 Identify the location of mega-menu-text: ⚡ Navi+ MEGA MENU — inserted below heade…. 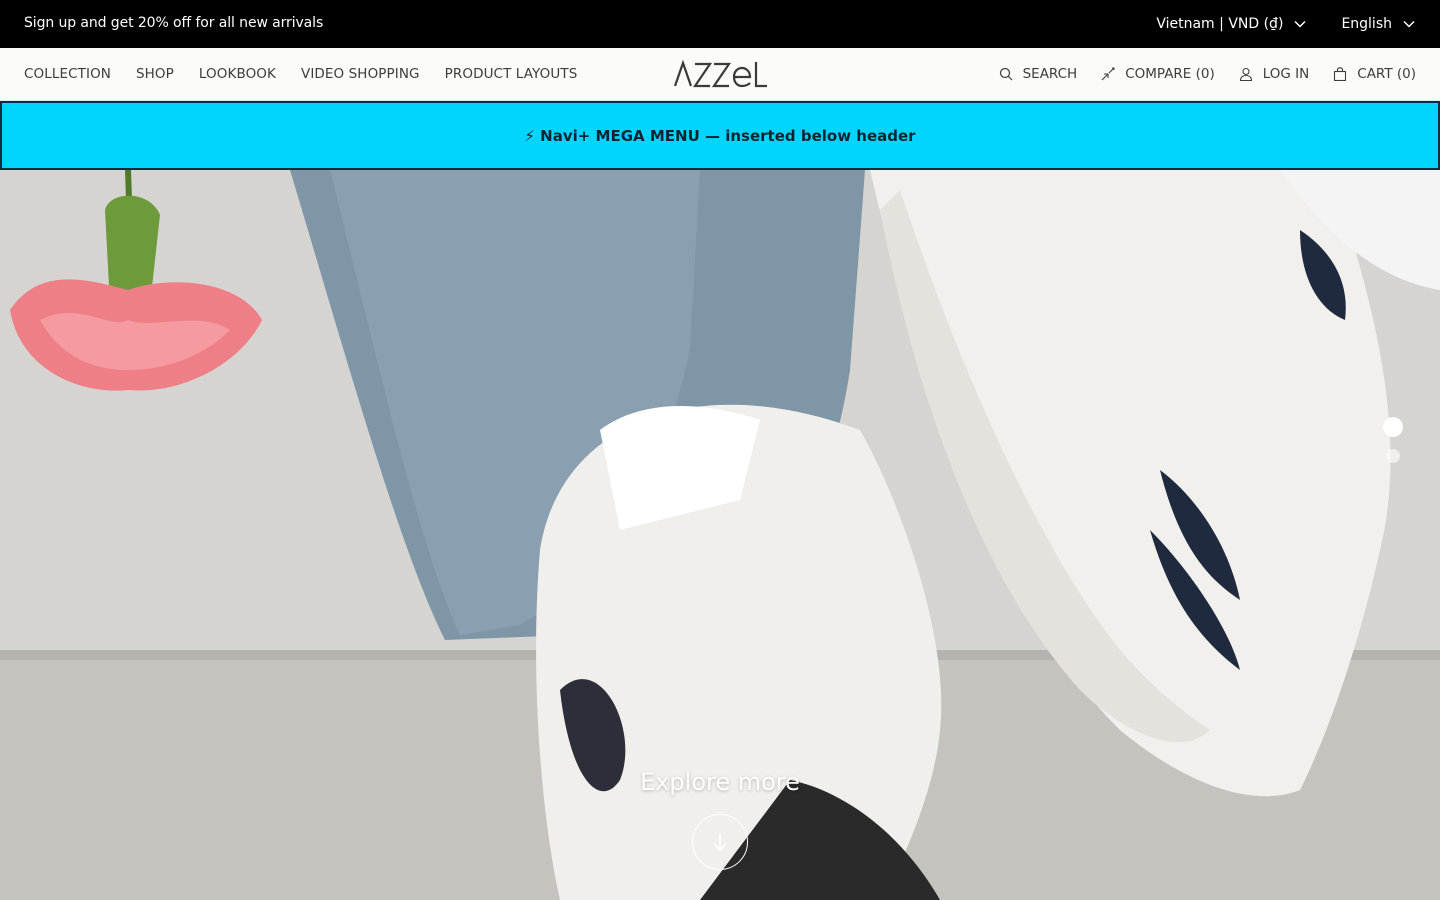
(720, 135).